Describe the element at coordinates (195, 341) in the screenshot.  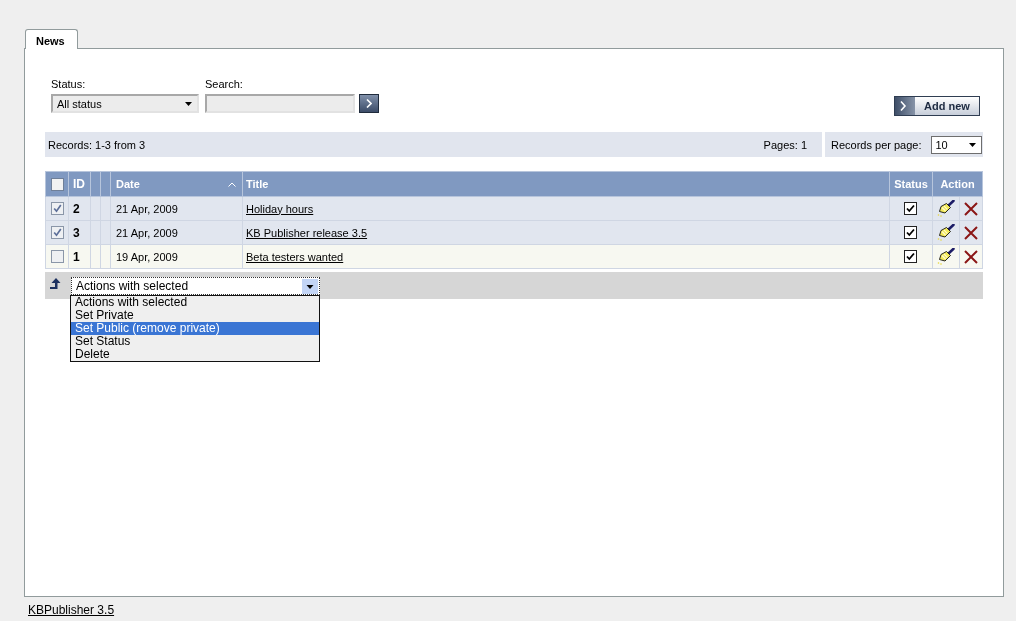
I see `dropdown-option: Set Status` at that location.